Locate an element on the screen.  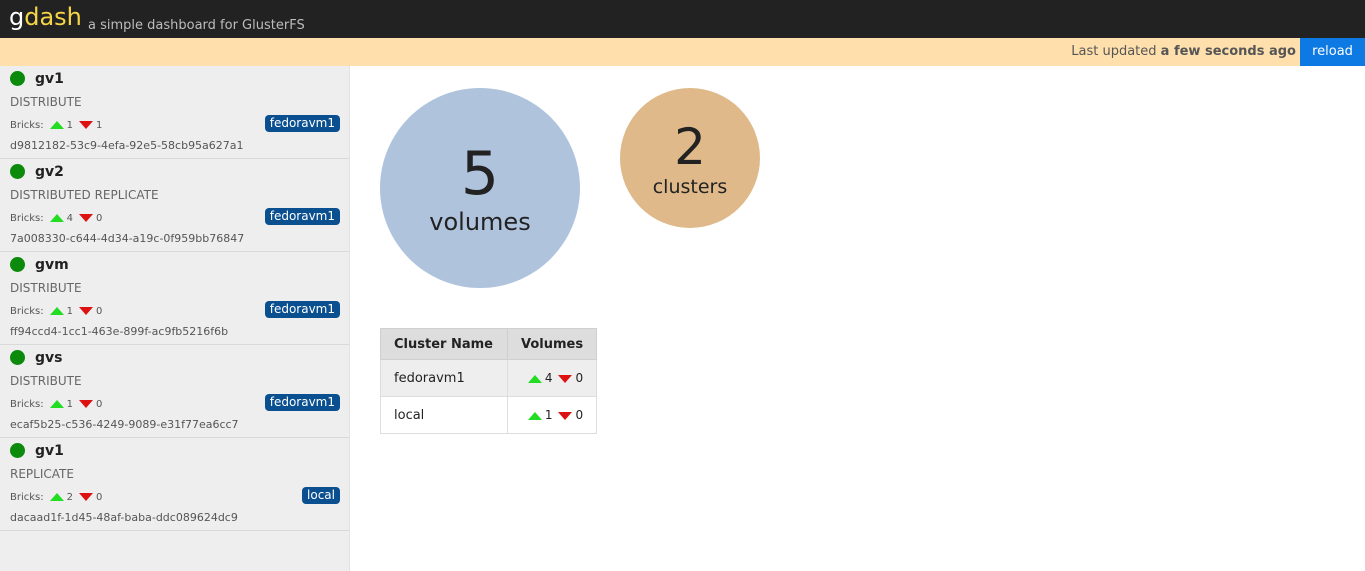
last-updated-time: a few seconds ago is located at coordinates (1228, 51).